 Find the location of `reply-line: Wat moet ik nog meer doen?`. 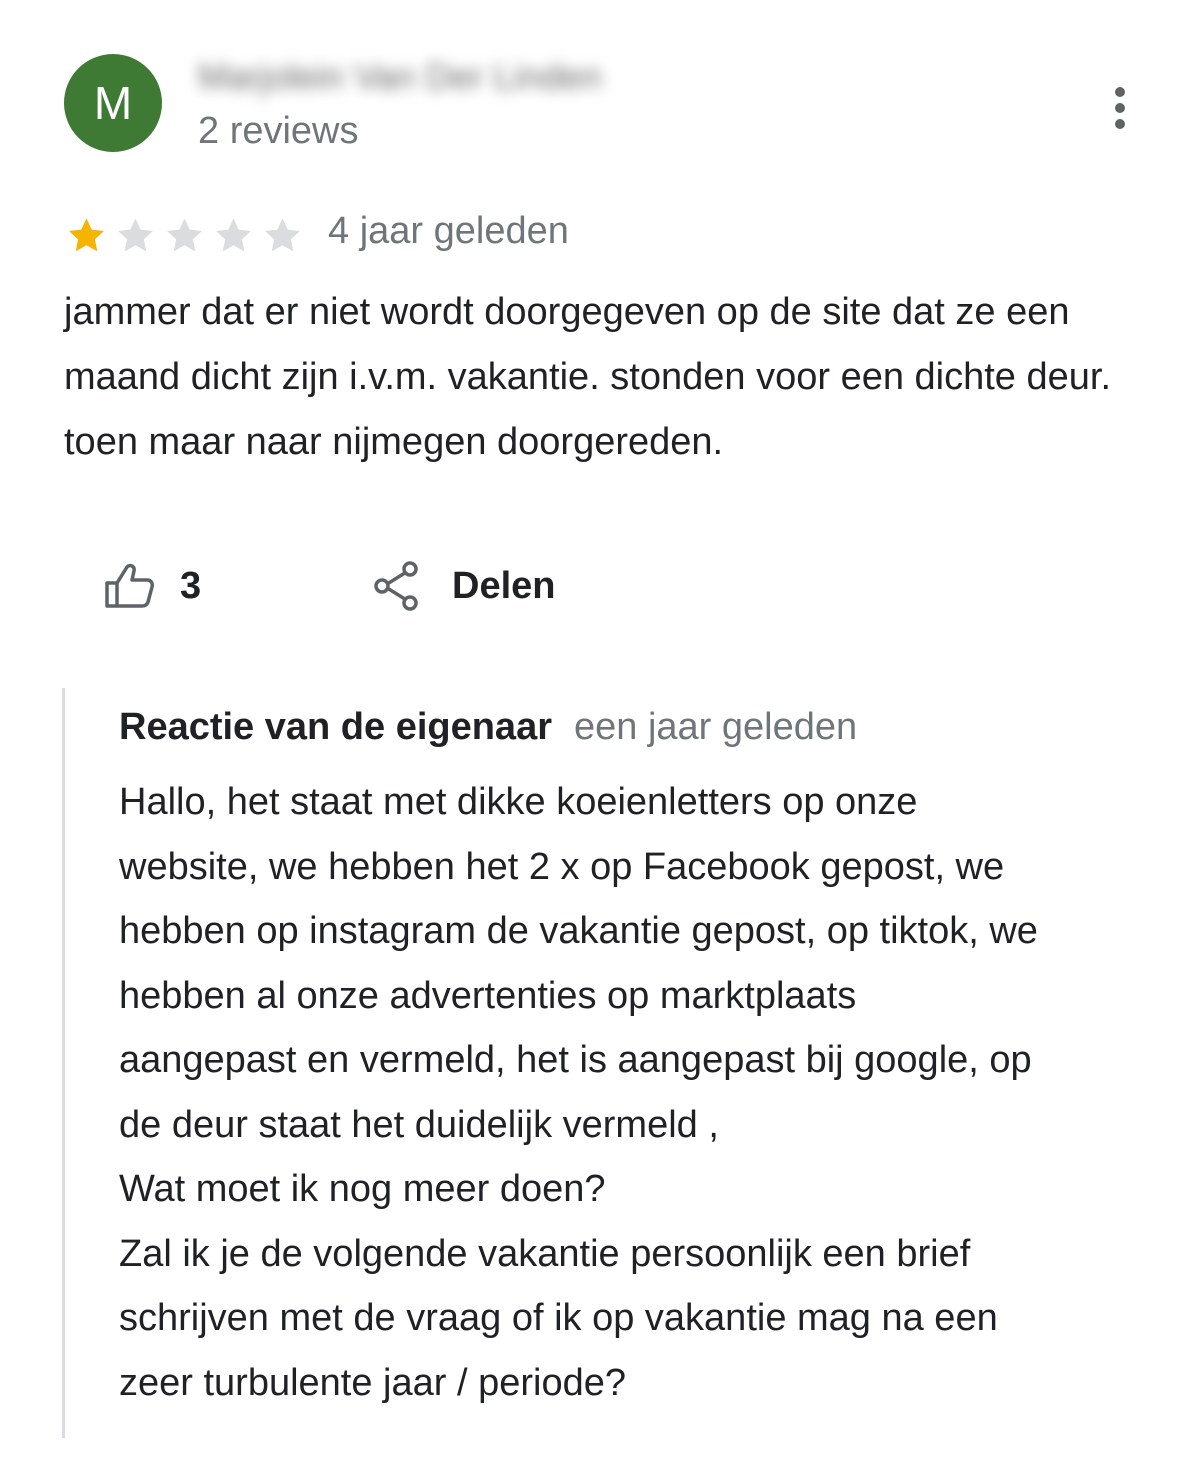

reply-line: Wat moet ik nog meer doen? is located at coordinates (362, 1189).